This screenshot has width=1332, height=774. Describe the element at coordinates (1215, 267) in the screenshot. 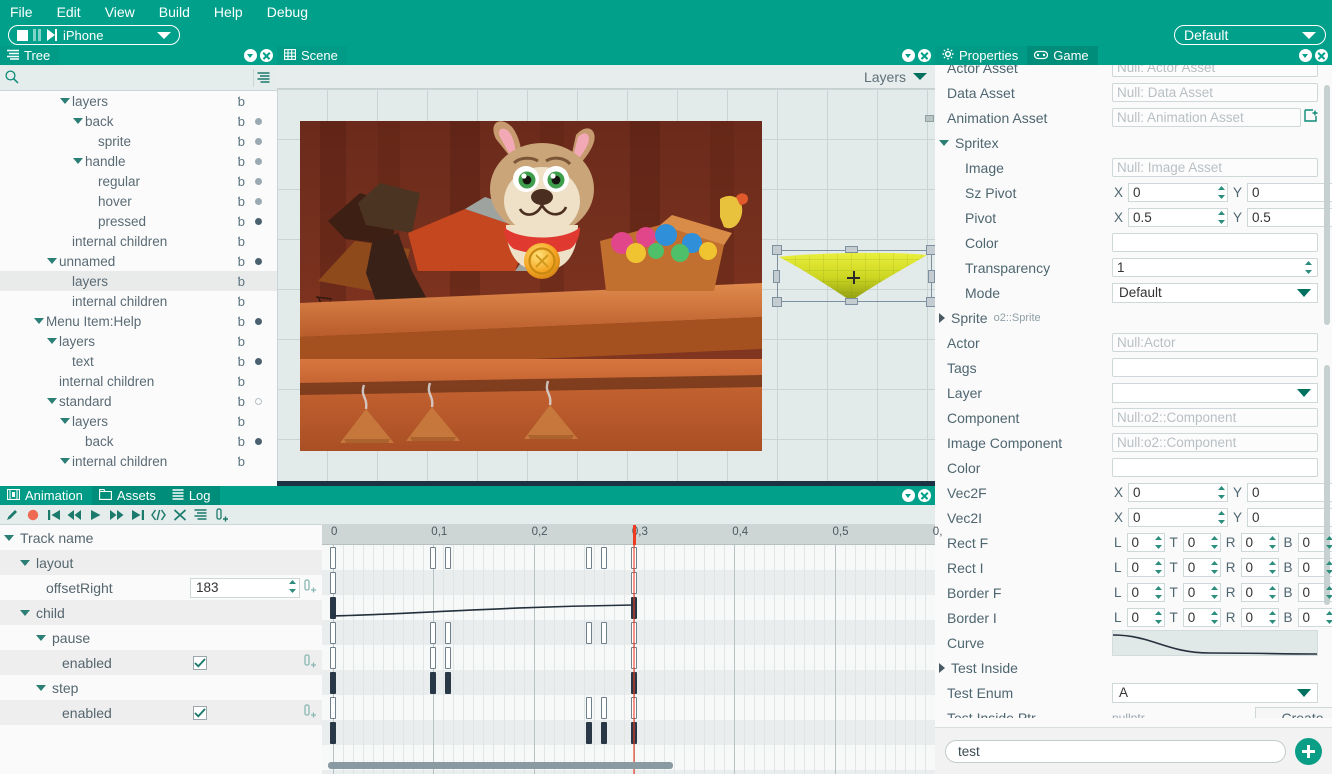

I see `number-input: 1` at that location.